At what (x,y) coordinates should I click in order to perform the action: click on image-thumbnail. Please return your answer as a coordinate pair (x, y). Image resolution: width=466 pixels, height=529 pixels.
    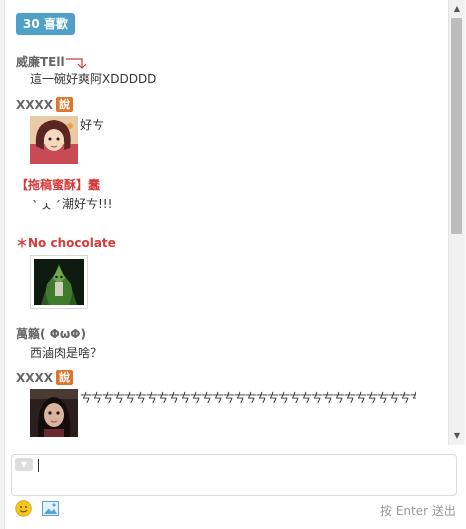
    Looking at the image, I should click on (59, 282).